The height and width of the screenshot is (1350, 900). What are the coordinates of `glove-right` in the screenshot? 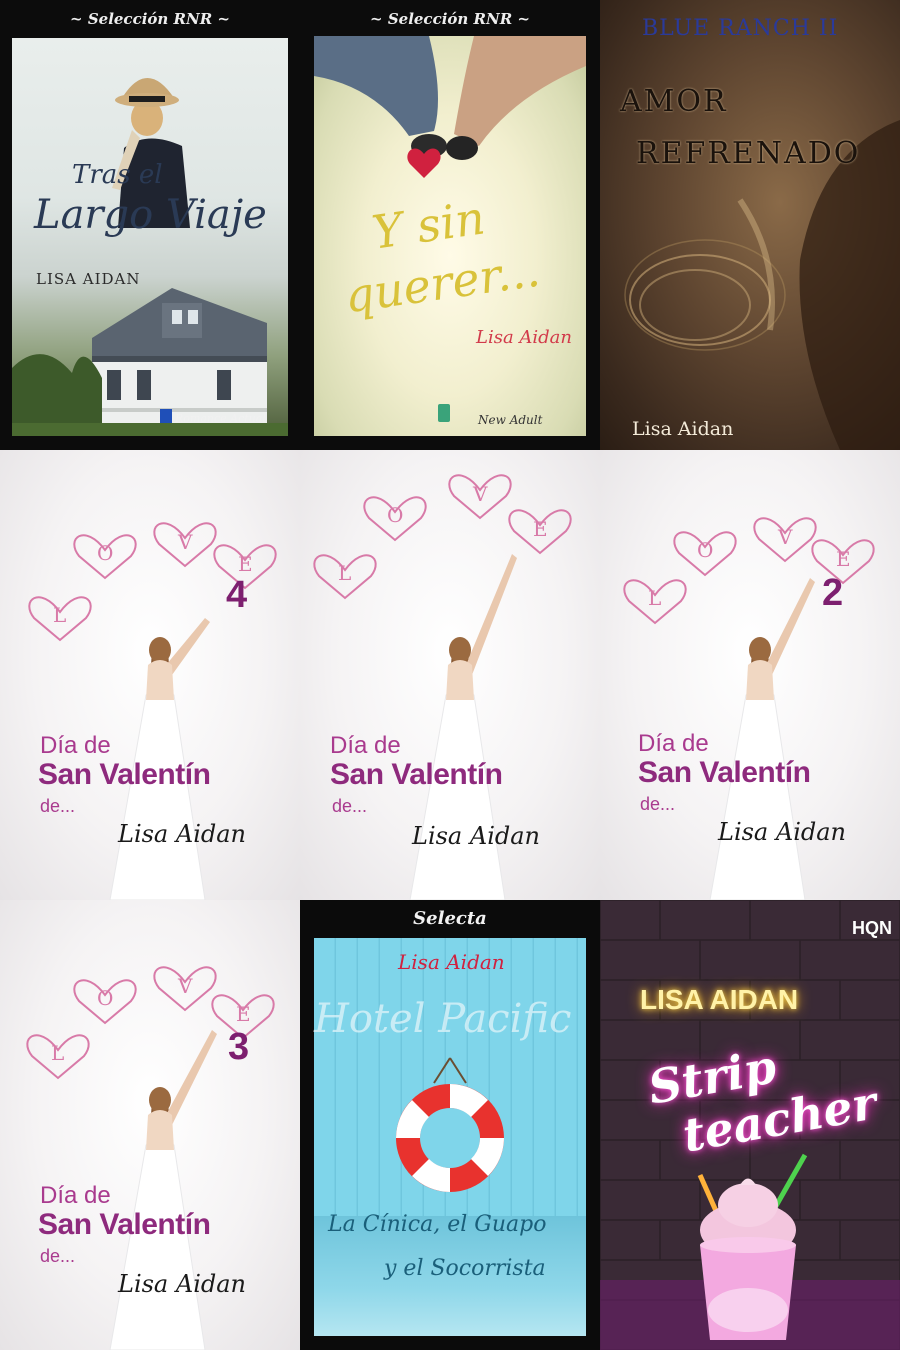 It's located at (462, 148).